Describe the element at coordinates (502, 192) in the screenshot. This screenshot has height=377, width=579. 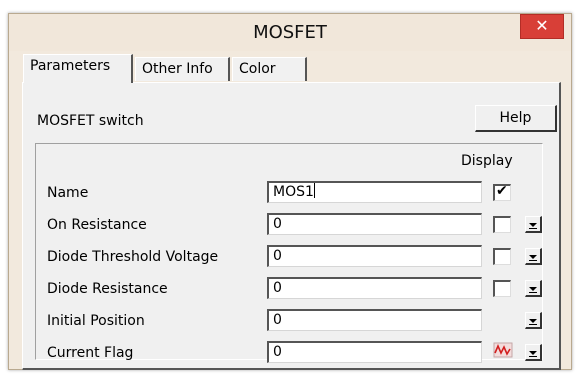
I see `display-name-checkbox` at that location.